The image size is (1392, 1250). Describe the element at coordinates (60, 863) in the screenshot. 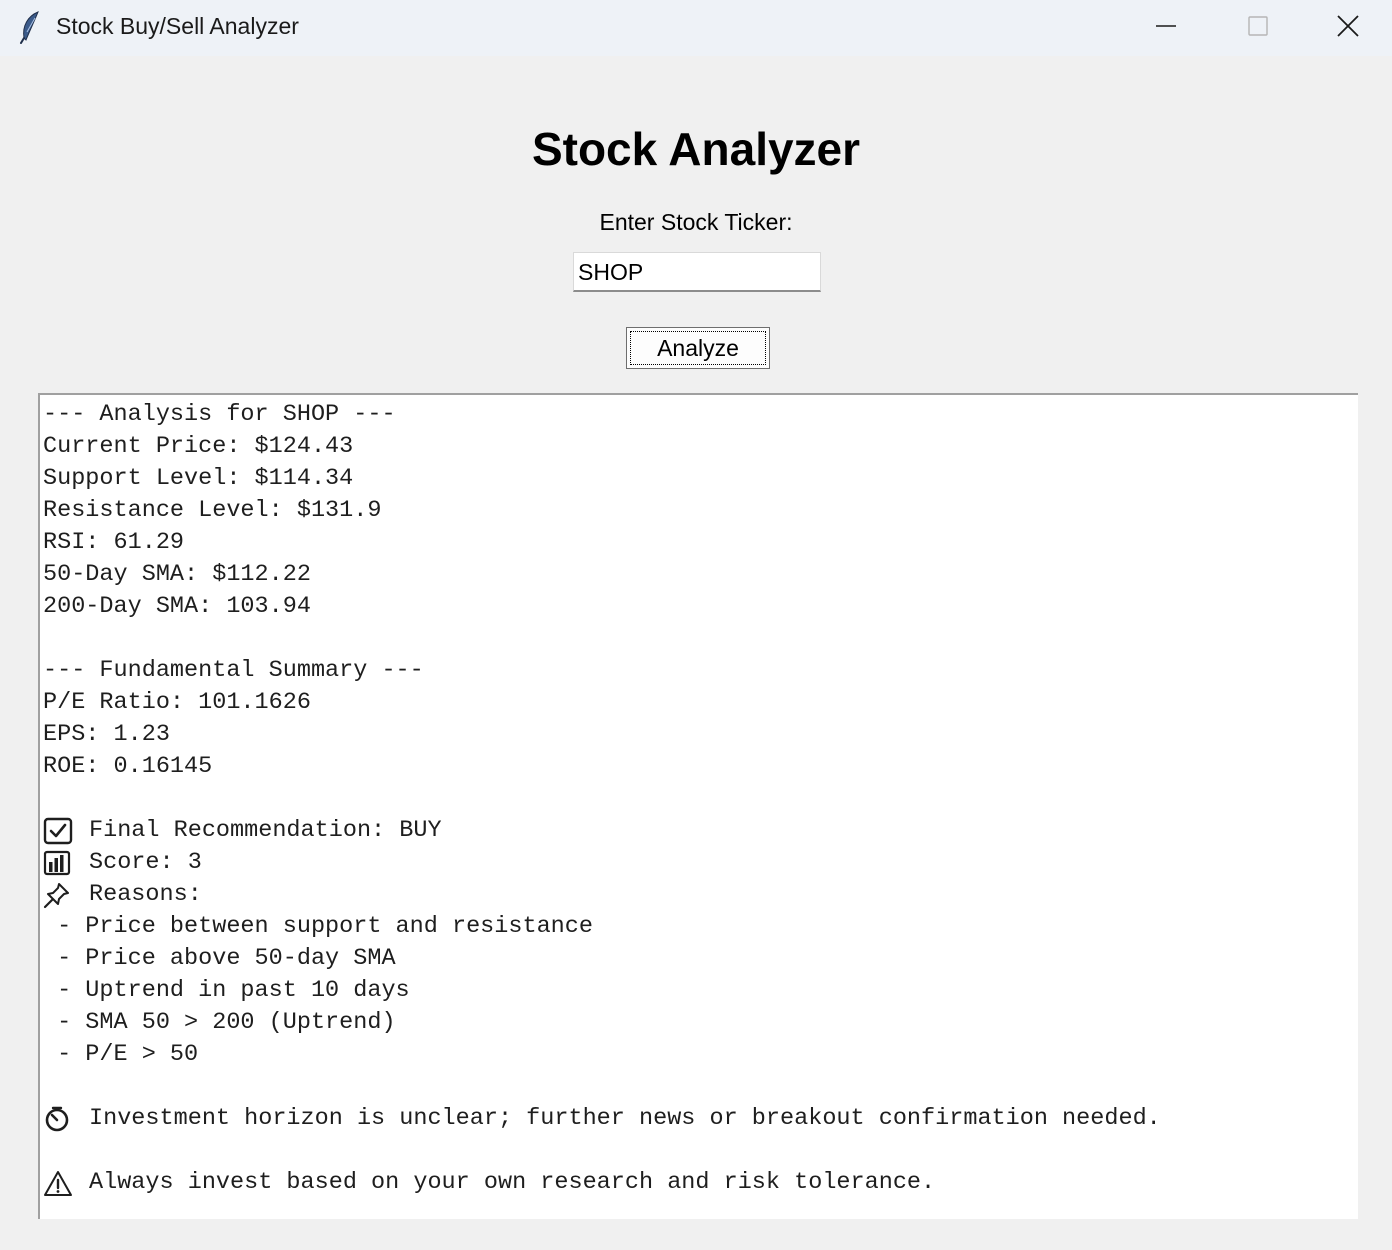

I see `bar-chart-icon` at that location.